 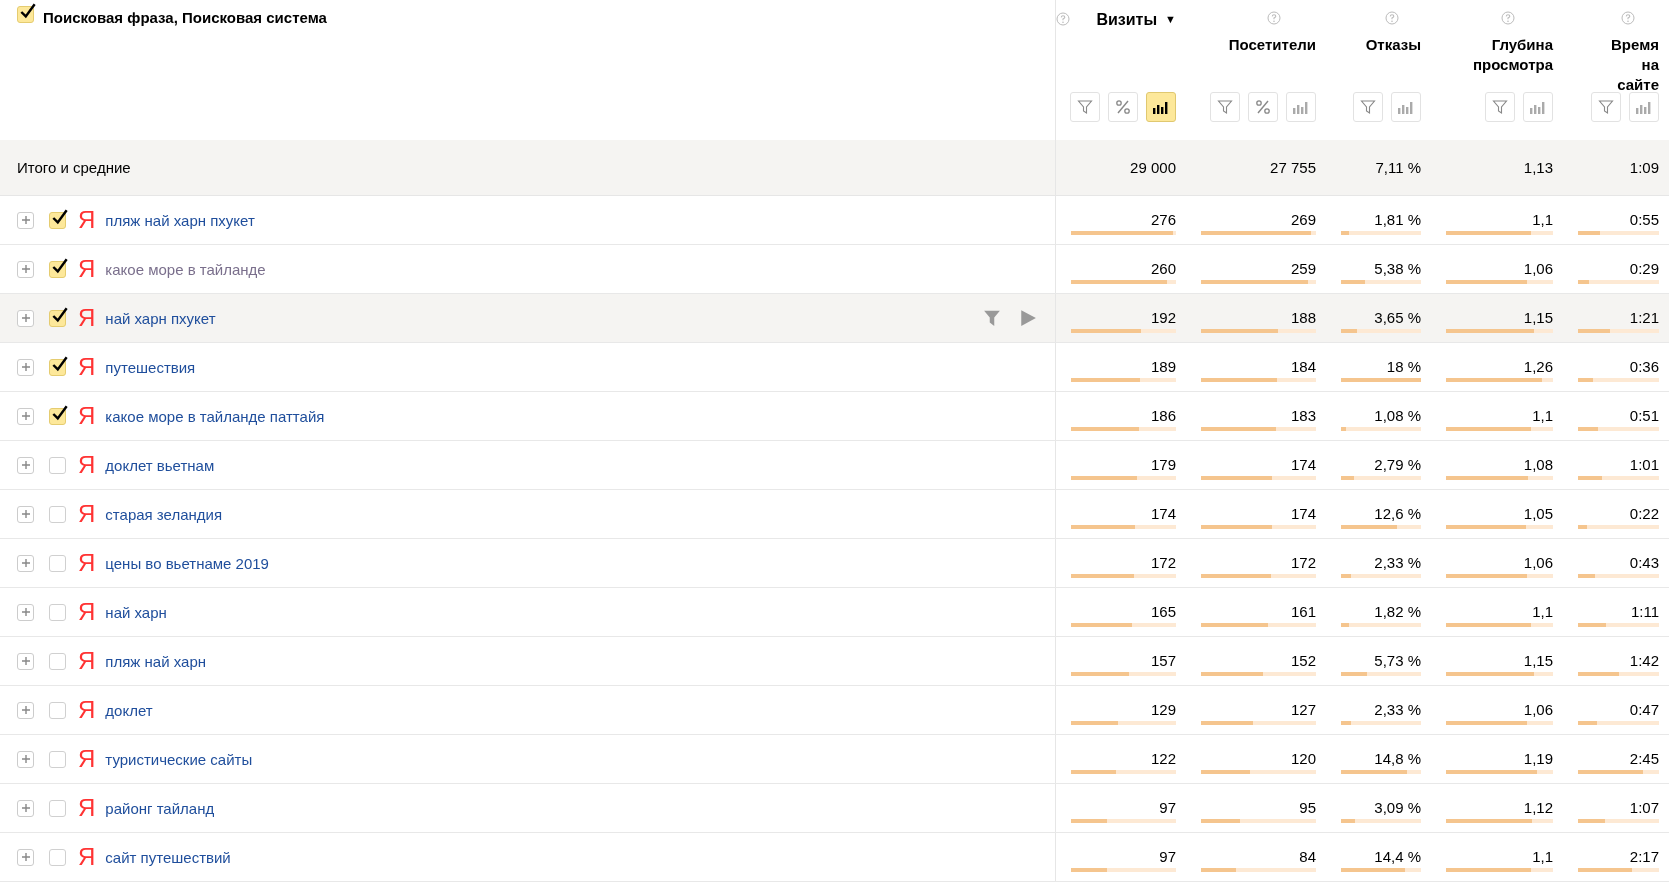 What do you see at coordinates (1398, 167) in the screenshot?
I see `total-value: 7,11 %` at bounding box center [1398, 167].